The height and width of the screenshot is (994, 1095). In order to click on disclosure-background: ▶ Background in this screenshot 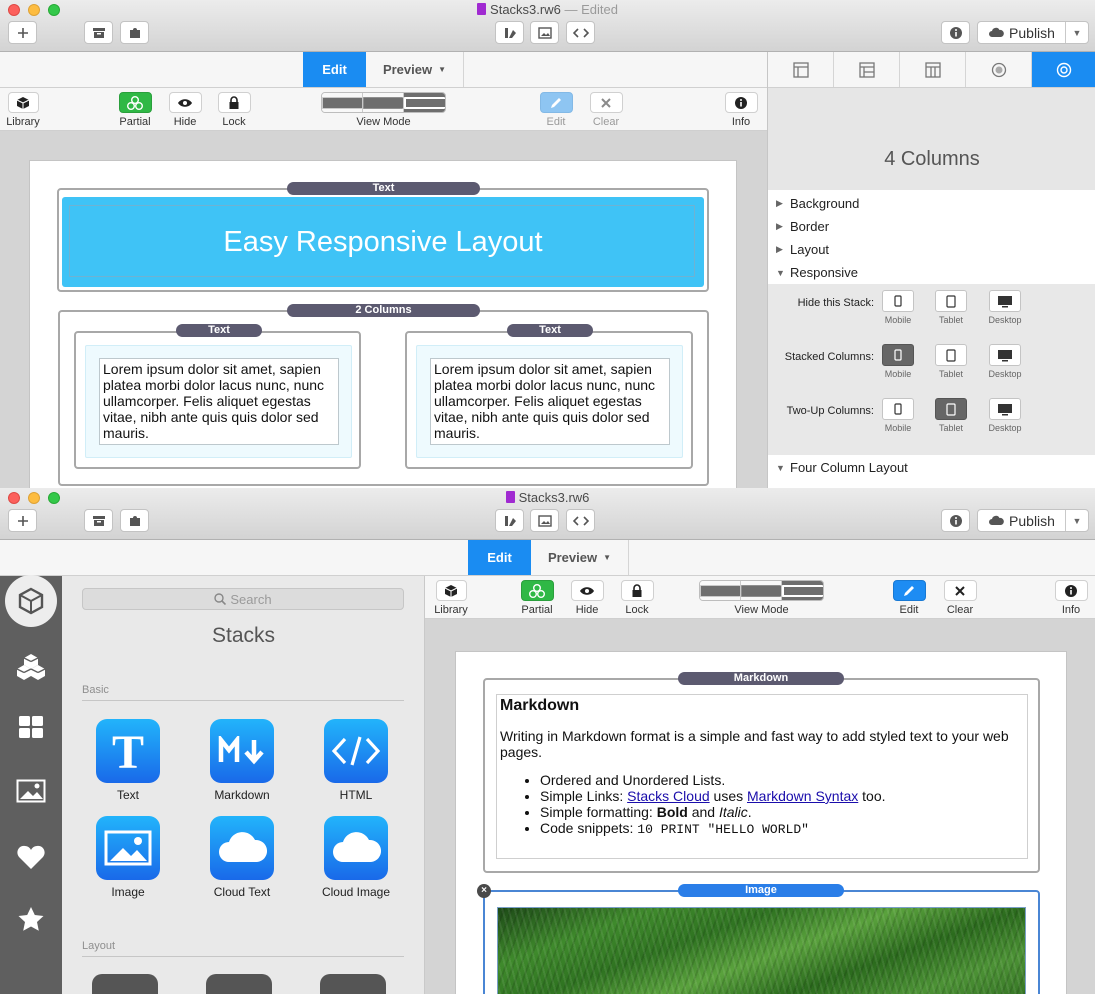, I will do `click(931, 203)`.